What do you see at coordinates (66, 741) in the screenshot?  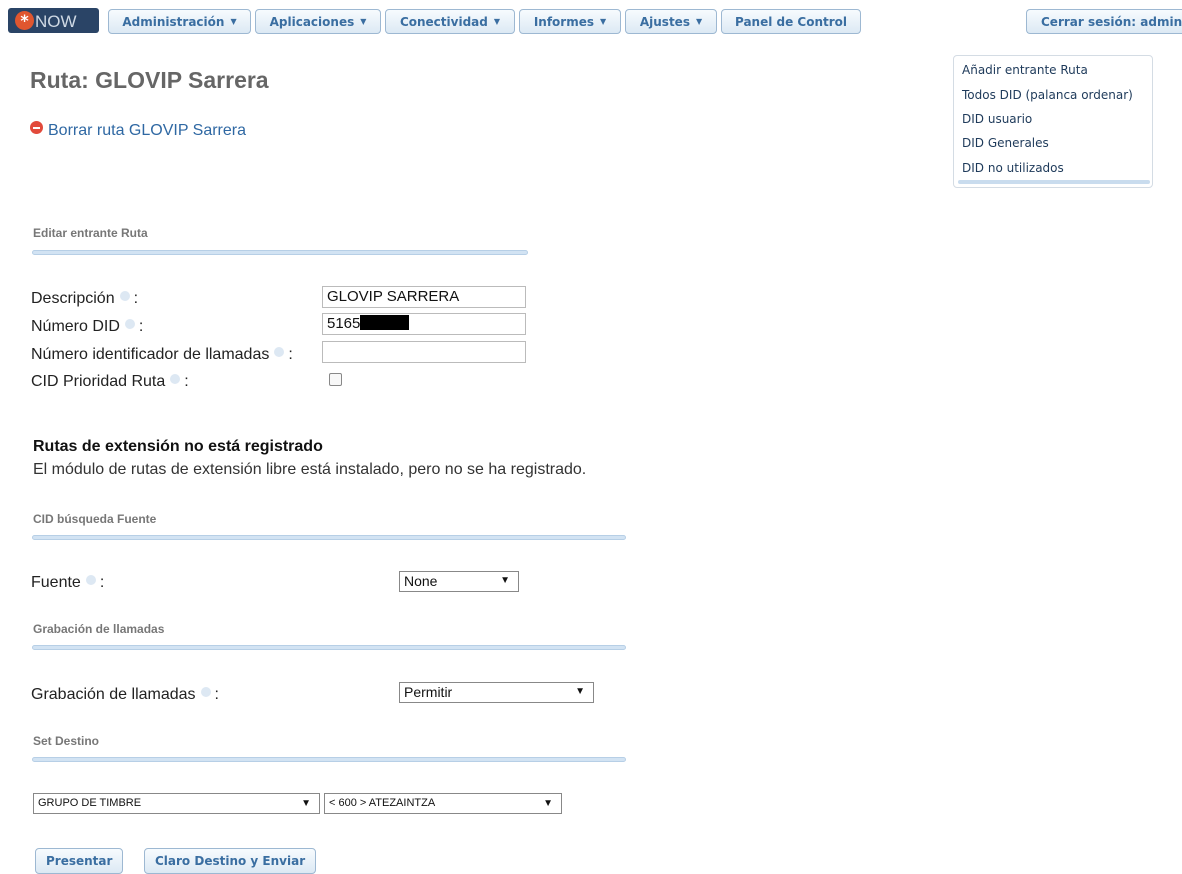 I see `section-heading-destination: Set Destino` at bounding box center [66, 741].